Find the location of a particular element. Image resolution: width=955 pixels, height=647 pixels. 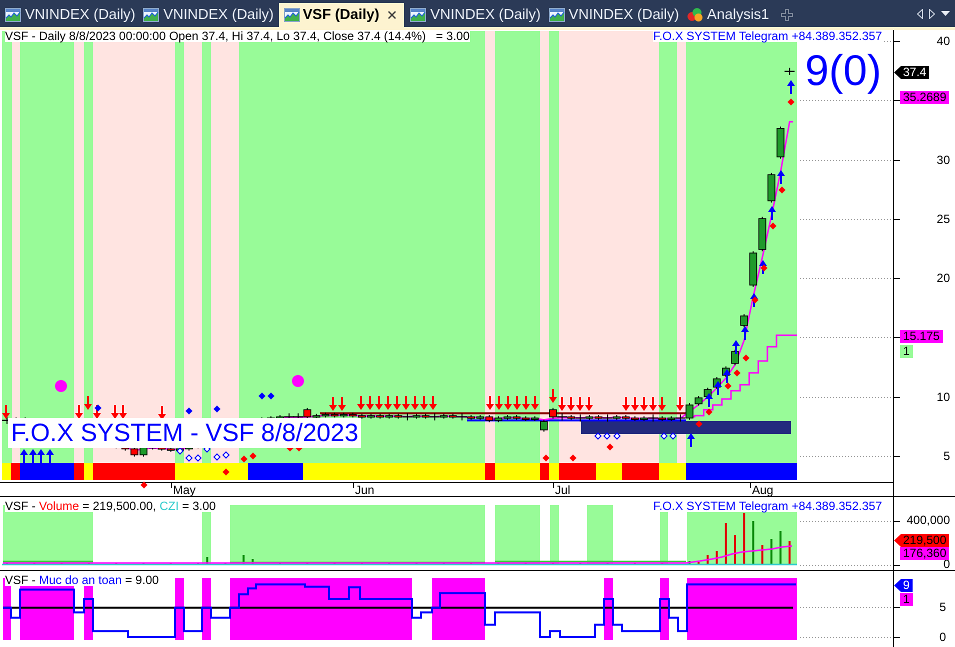

value-tag: 176,360 is located at coordinates (925, 553).